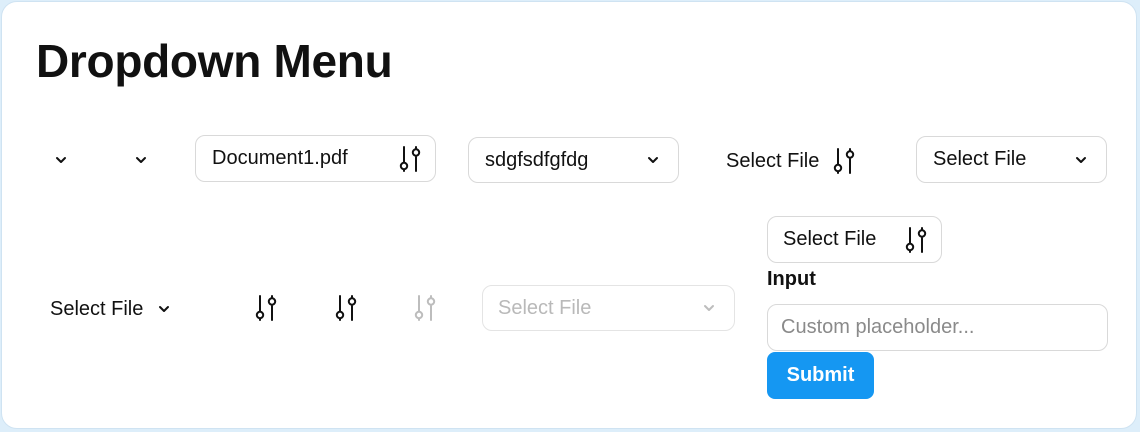  Describe the element at coordinates (608, 308) in the screenshot. I see `disabled-select-dropdown: Select File` at that location.